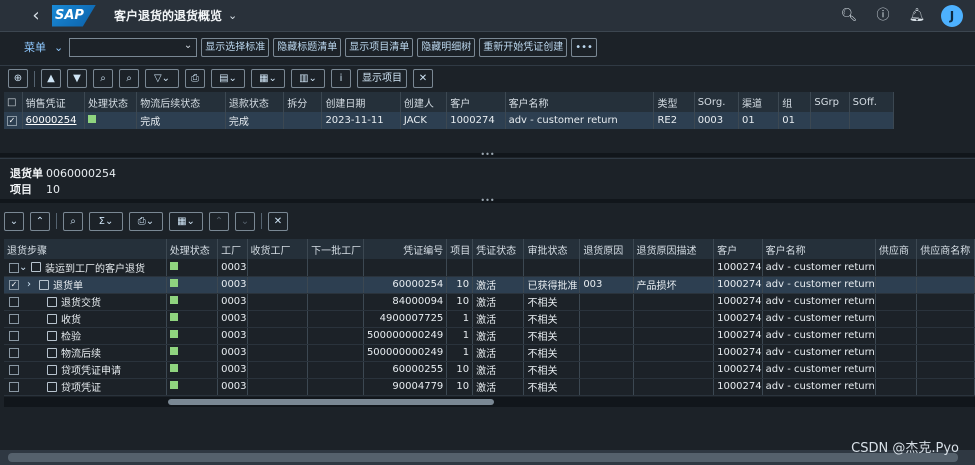 The height and width of the screenshot is (465, 975). Describe the element at coordinates (405, 249) in the screenshot. I see `col-header: 凭证编号` at that location.